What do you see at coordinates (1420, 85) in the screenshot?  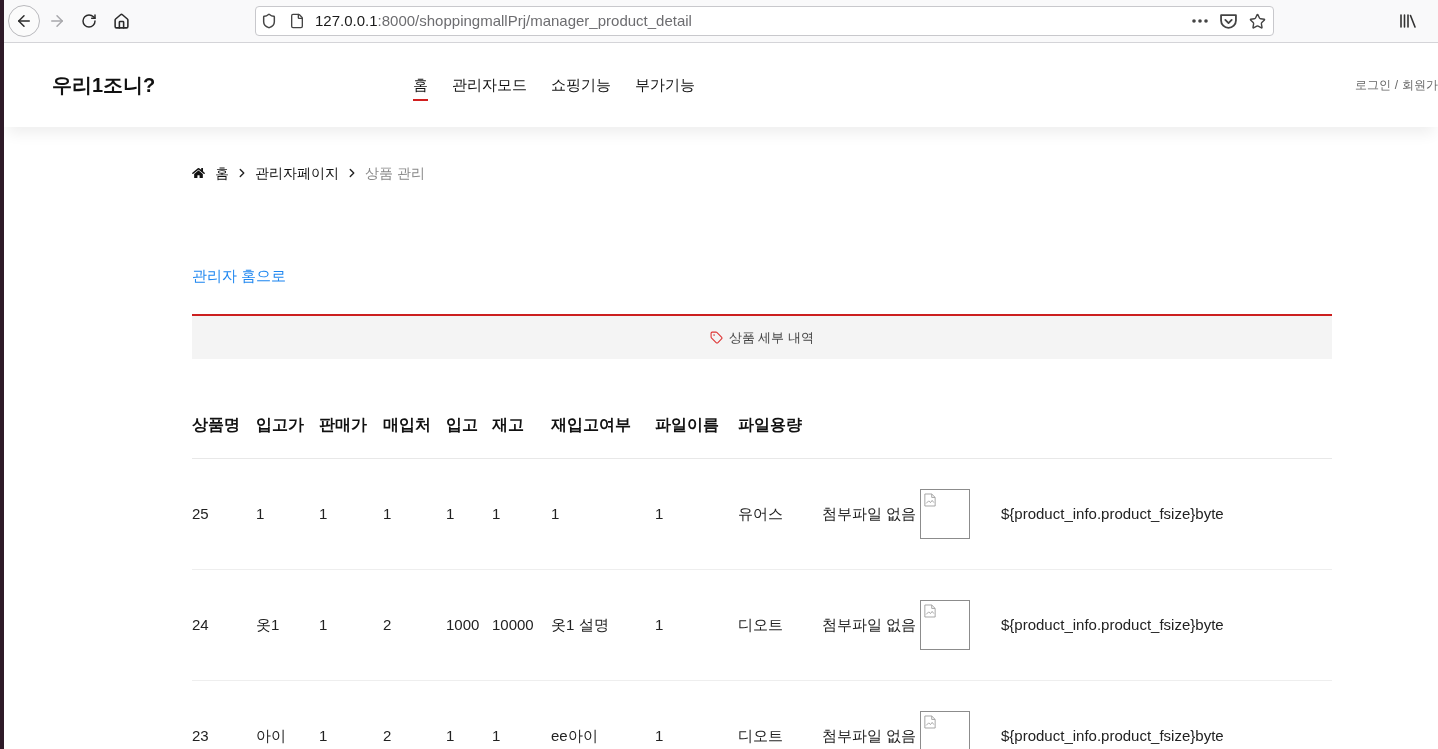 I see `auth-link: 회원가` at bounding box center [1420, 85].